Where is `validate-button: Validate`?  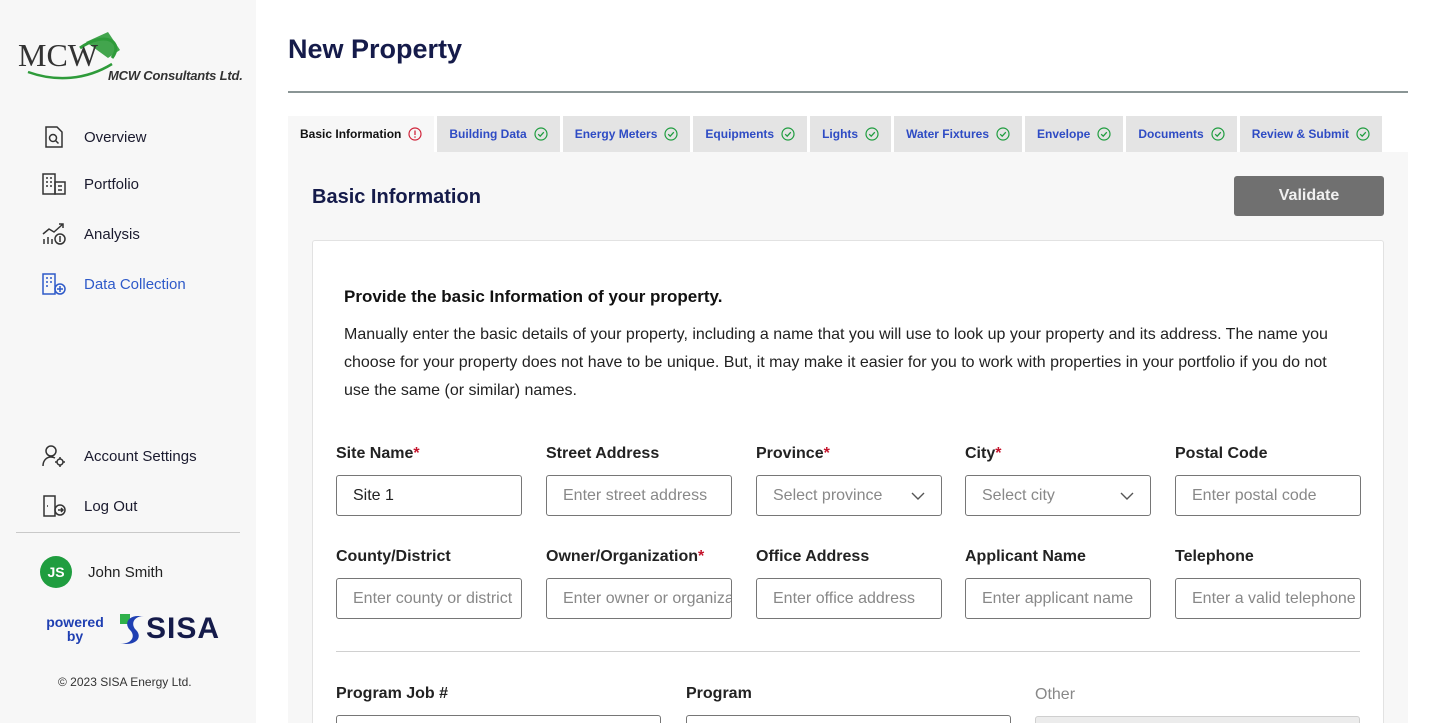
validate-button: Validate is located at coordinates (1309, 196).